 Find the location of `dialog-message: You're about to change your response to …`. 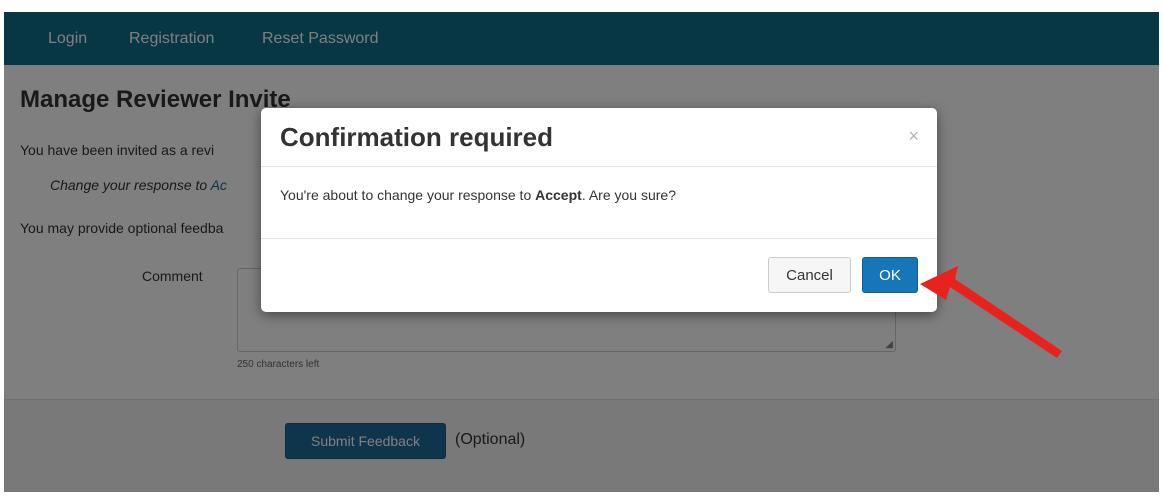

dialog-message: You're about to change your response to … is located at coordinates (478, 195).